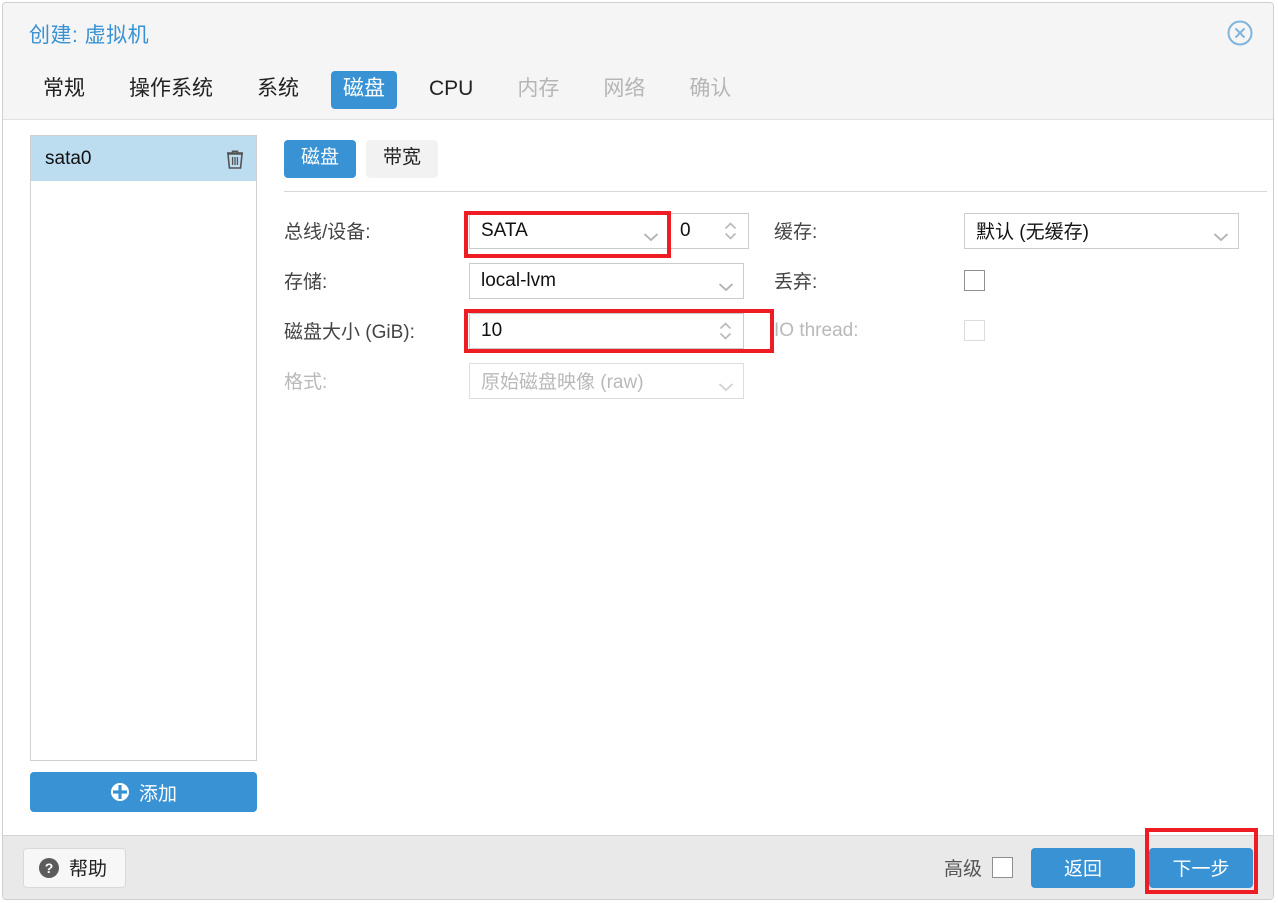 The image size is (1278, 903). What do you see at coordinates (775, 191) in the screenshot?
I see `subtab-divider` at bounding box center [775, 191].